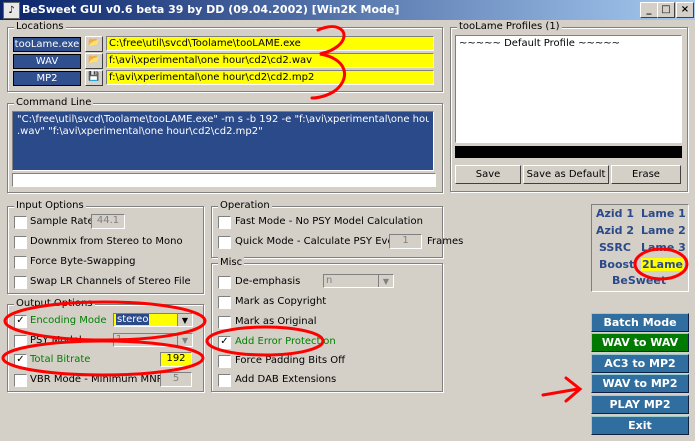 The width and height of the screenshot is (695, 441). What do you see at coordinates (54, 102) in the screenshot?
I see `command-line-label: Command Line` at bounding box center [54, 102].